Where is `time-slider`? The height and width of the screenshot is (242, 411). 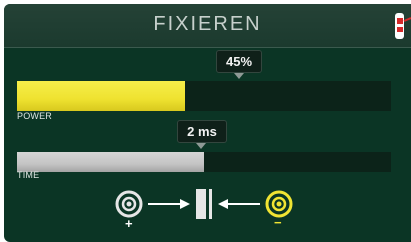 time-slider is located at coordinates (204, 162).